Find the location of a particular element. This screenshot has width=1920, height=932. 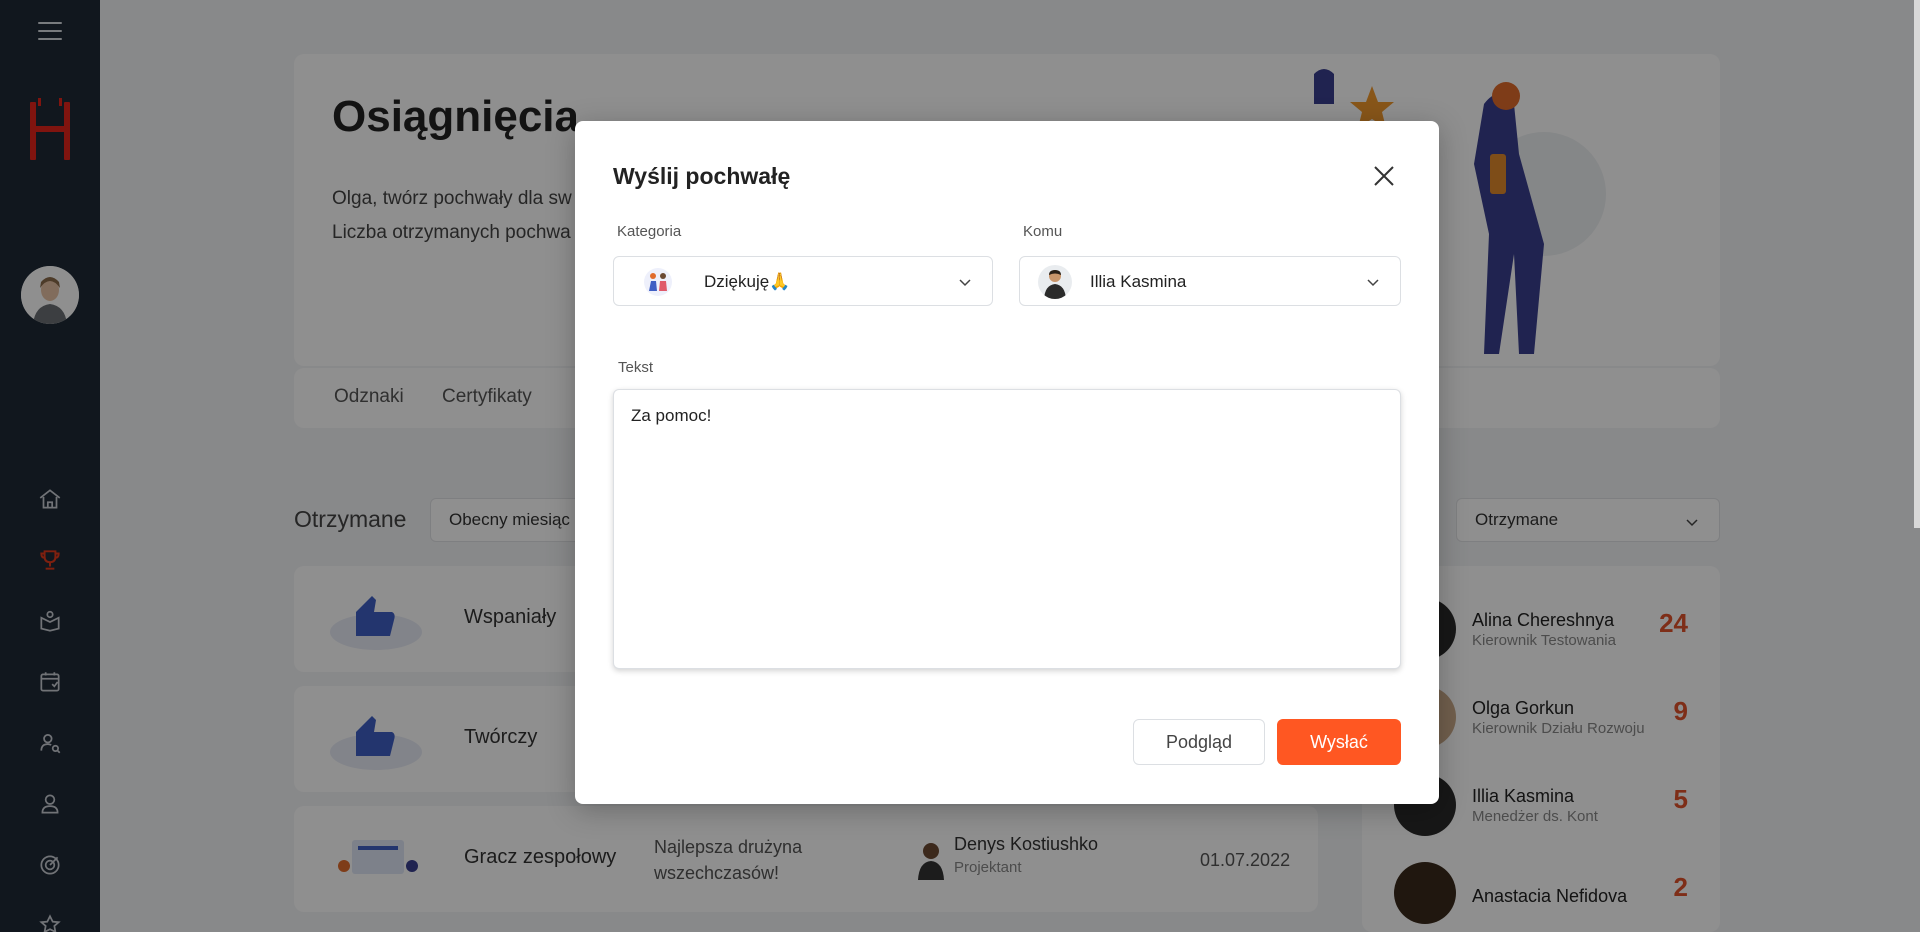

modal-title: Wyślij pochwałę is located at coordinates (702, 176).